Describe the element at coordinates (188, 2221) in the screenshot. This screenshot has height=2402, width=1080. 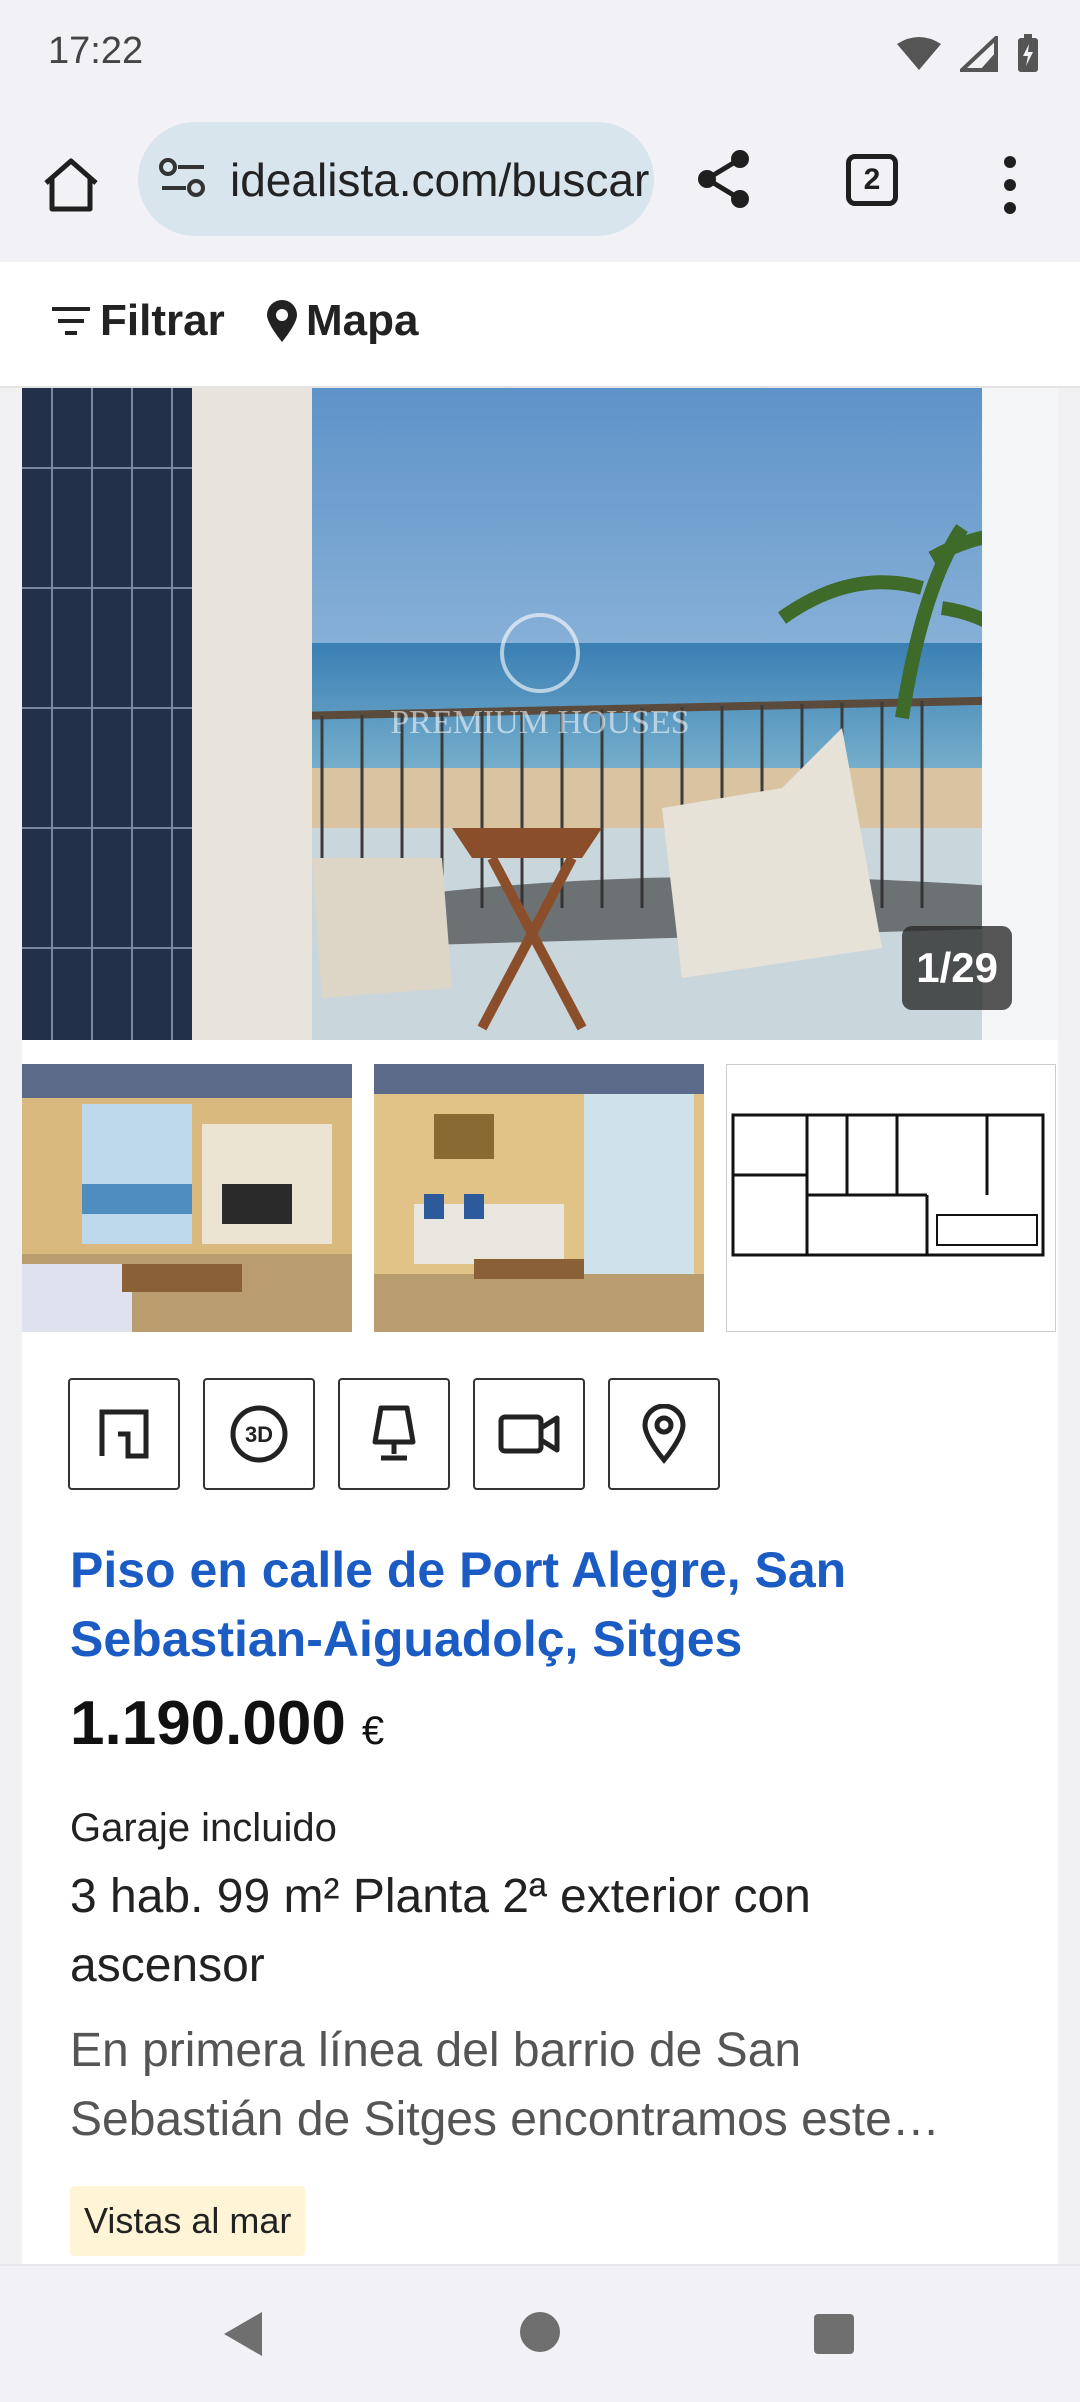
I see `sea-view-tag: Vistas al mar` at that location.